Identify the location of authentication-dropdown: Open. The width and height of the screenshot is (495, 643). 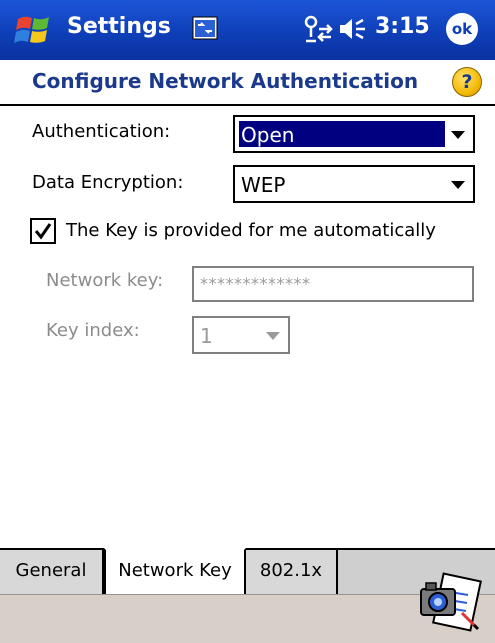
(354, 134).